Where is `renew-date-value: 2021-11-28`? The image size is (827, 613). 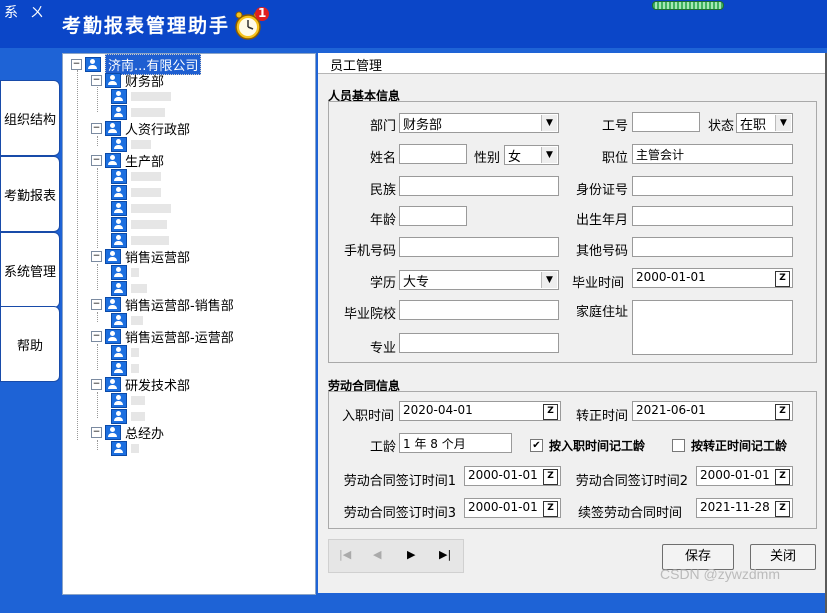 renew-date-value: 2021-11-28 is located at coordinates (735, 507).